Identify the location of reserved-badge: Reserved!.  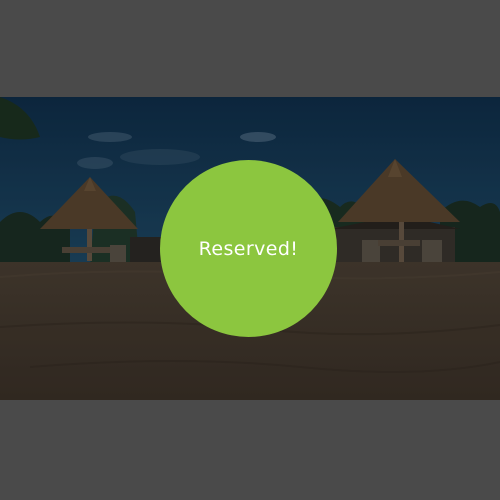
(248, 248).